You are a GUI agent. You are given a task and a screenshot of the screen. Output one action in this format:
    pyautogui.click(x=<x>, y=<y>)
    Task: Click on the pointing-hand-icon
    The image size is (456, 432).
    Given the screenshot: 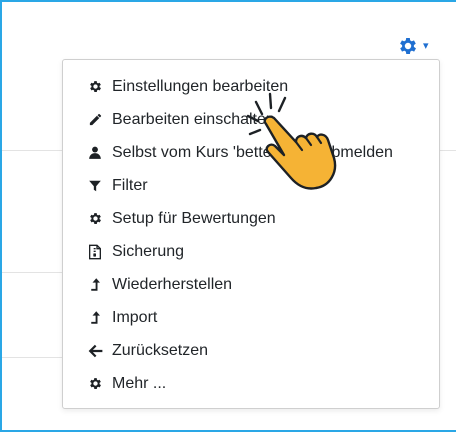 What is the action you would take?
    pyautogui.click(x=291, y=141)
    